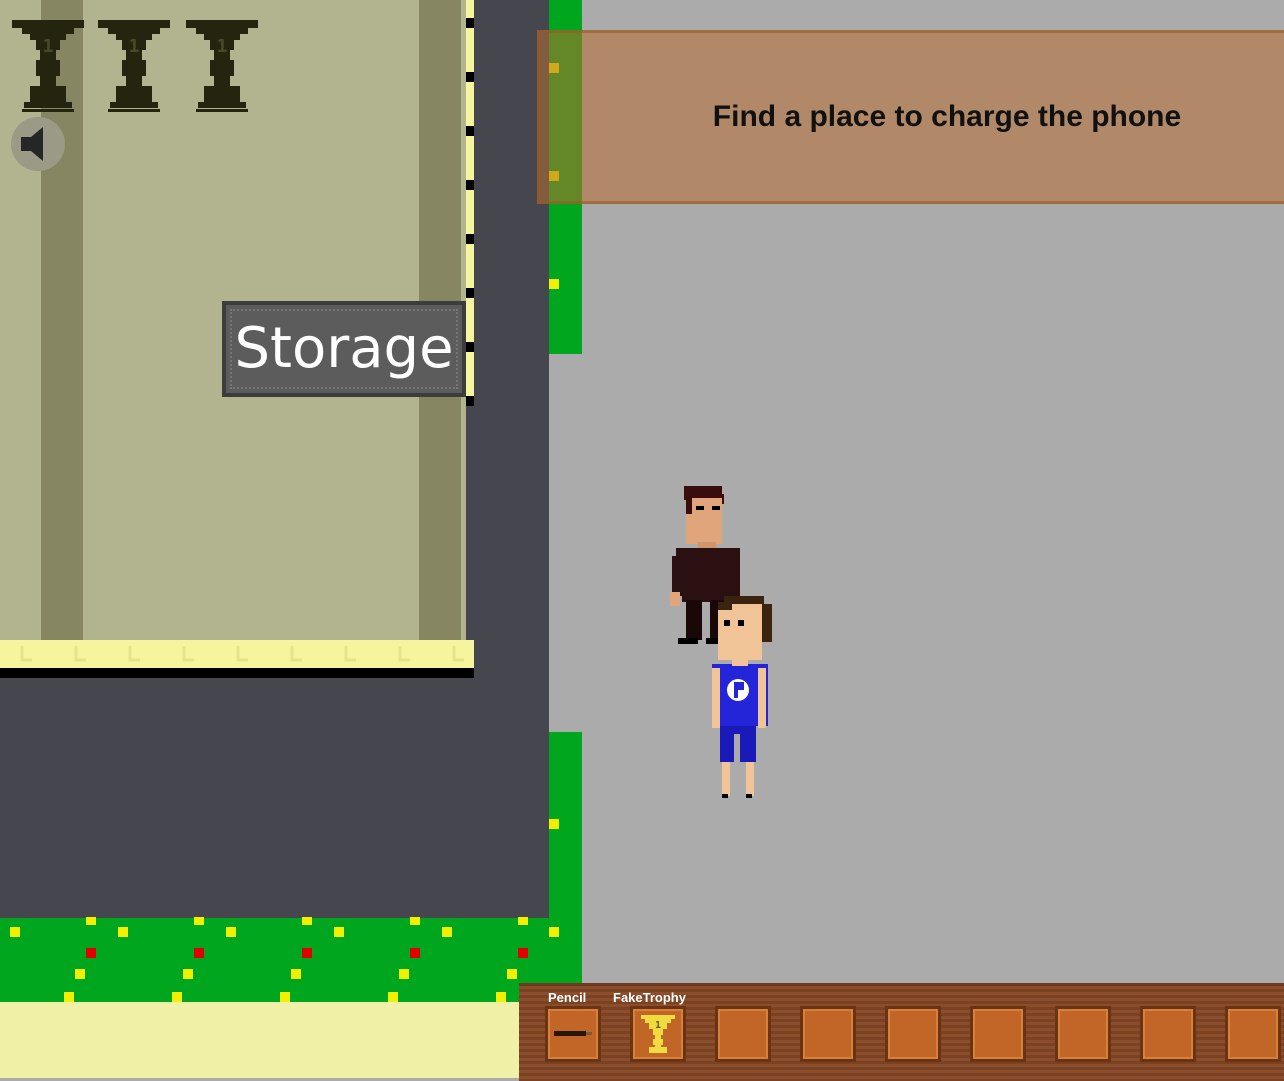  Describe the element at coordinates (649, 997) in the screenshot. I see `inventory-slot-label: FakeTrophy` at that location.